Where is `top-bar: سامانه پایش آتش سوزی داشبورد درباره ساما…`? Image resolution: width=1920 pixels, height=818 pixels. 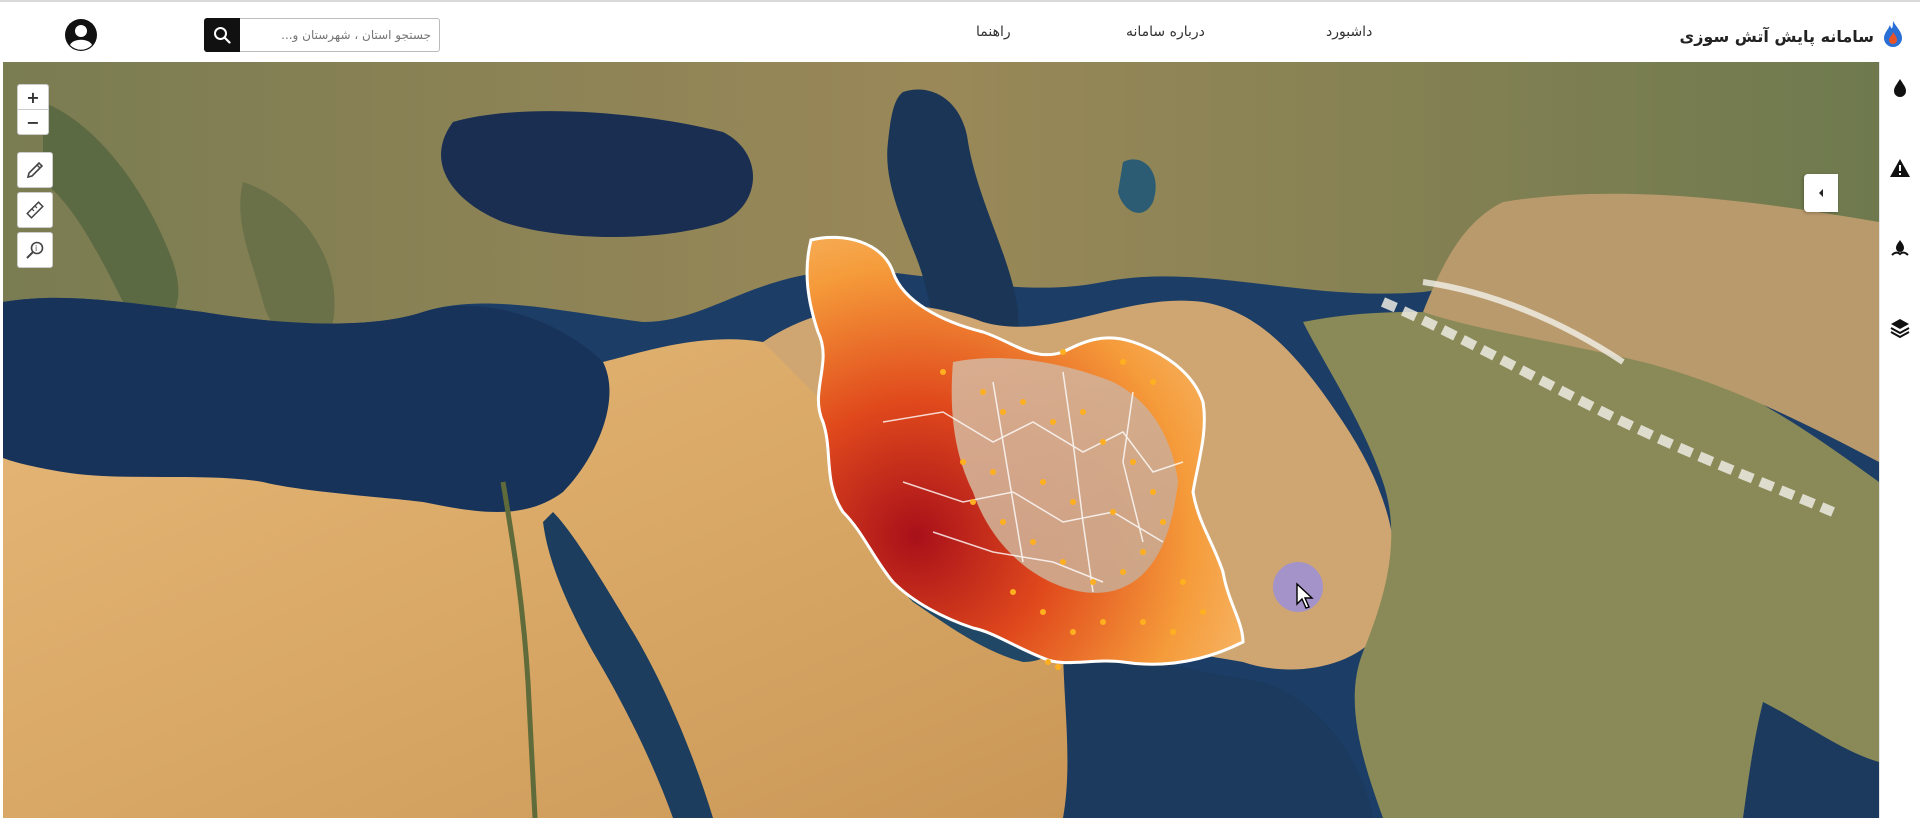 top-bar: سامانه پایش آتش سوزی داشبورد درباره ساما… is located at coordinates (960, 31).